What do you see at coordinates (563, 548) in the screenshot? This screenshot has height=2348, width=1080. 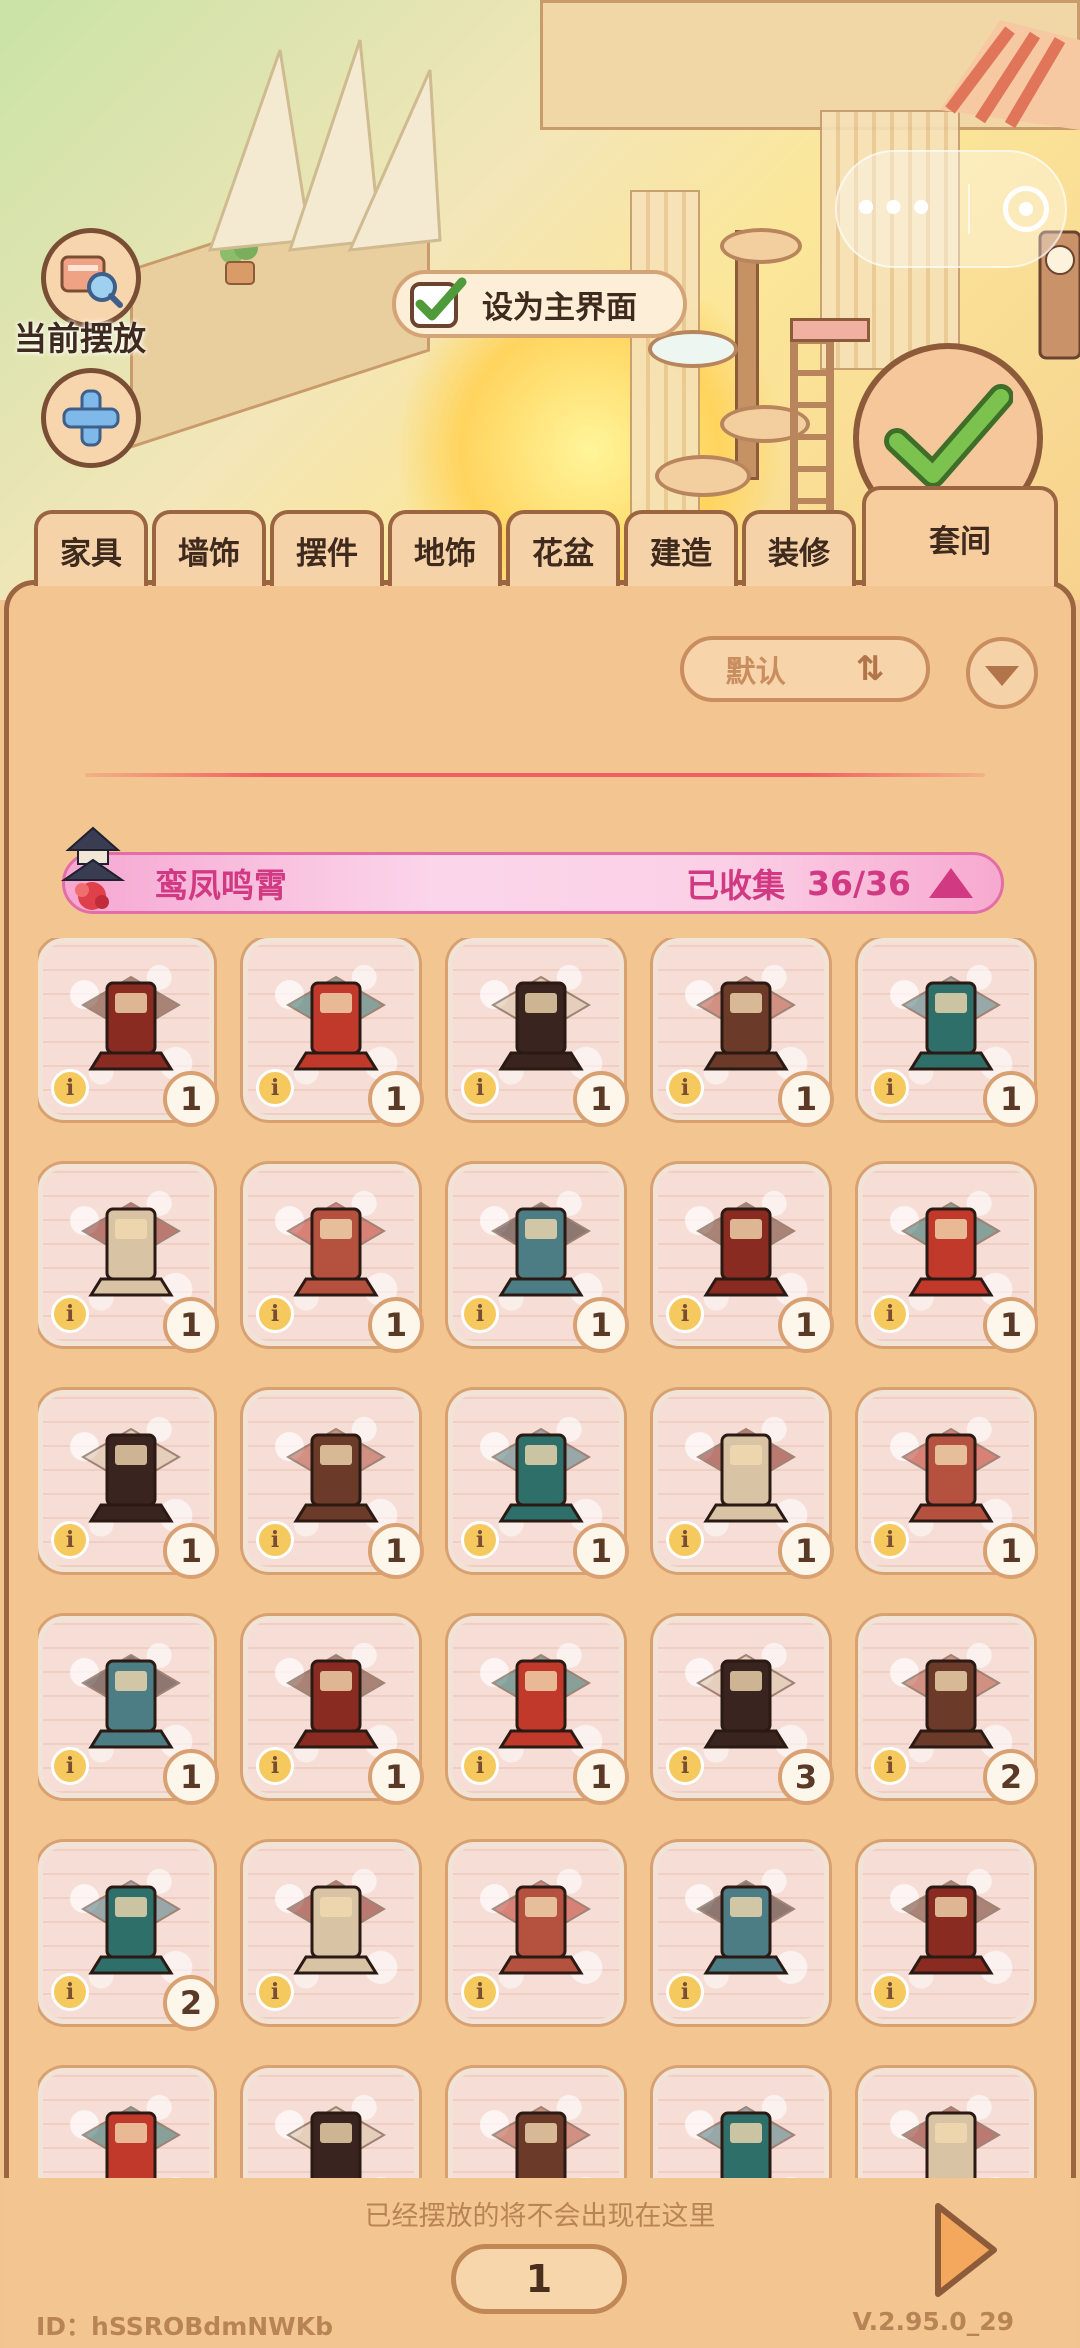 I see `tab-flower-pots: 花盆` at bounding box center [563, 548].